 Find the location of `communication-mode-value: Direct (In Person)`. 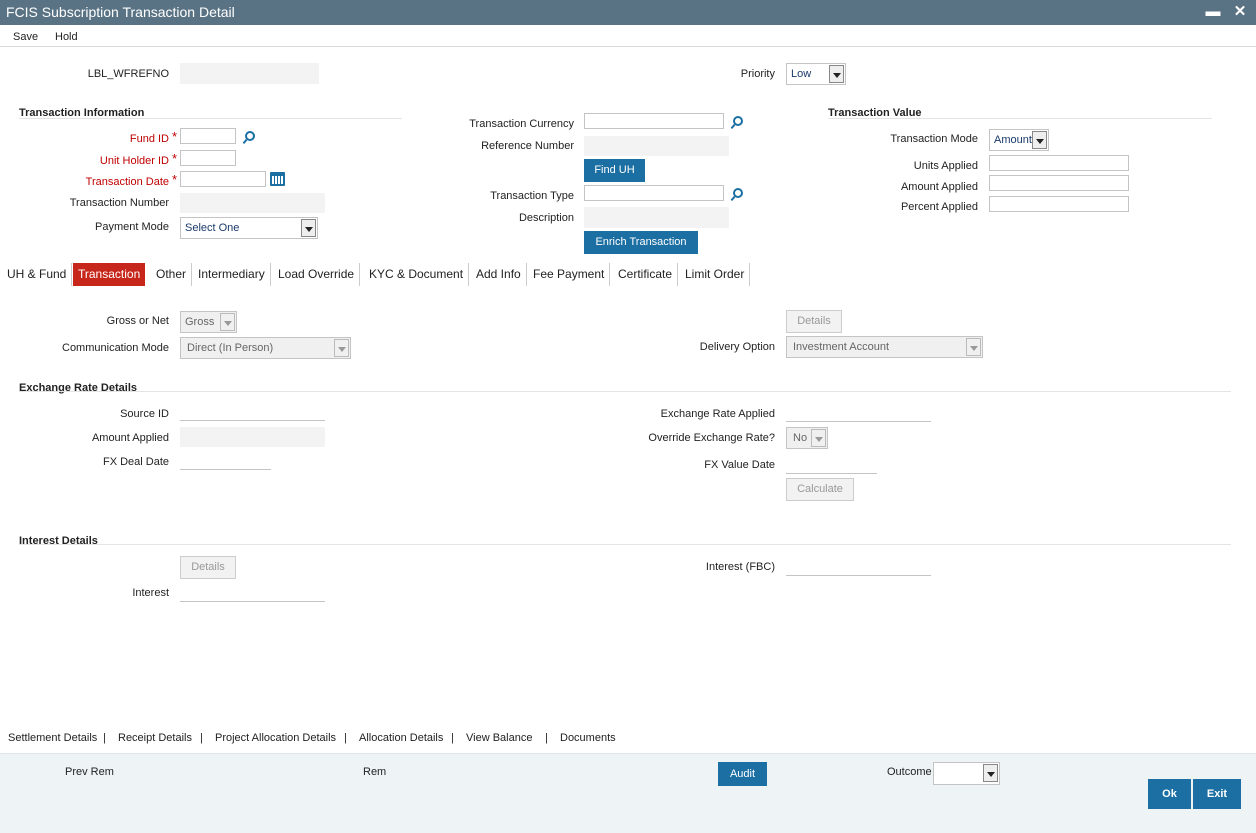

communication-mode-value: Direct (In Person) is located at coordinates (230, 348).